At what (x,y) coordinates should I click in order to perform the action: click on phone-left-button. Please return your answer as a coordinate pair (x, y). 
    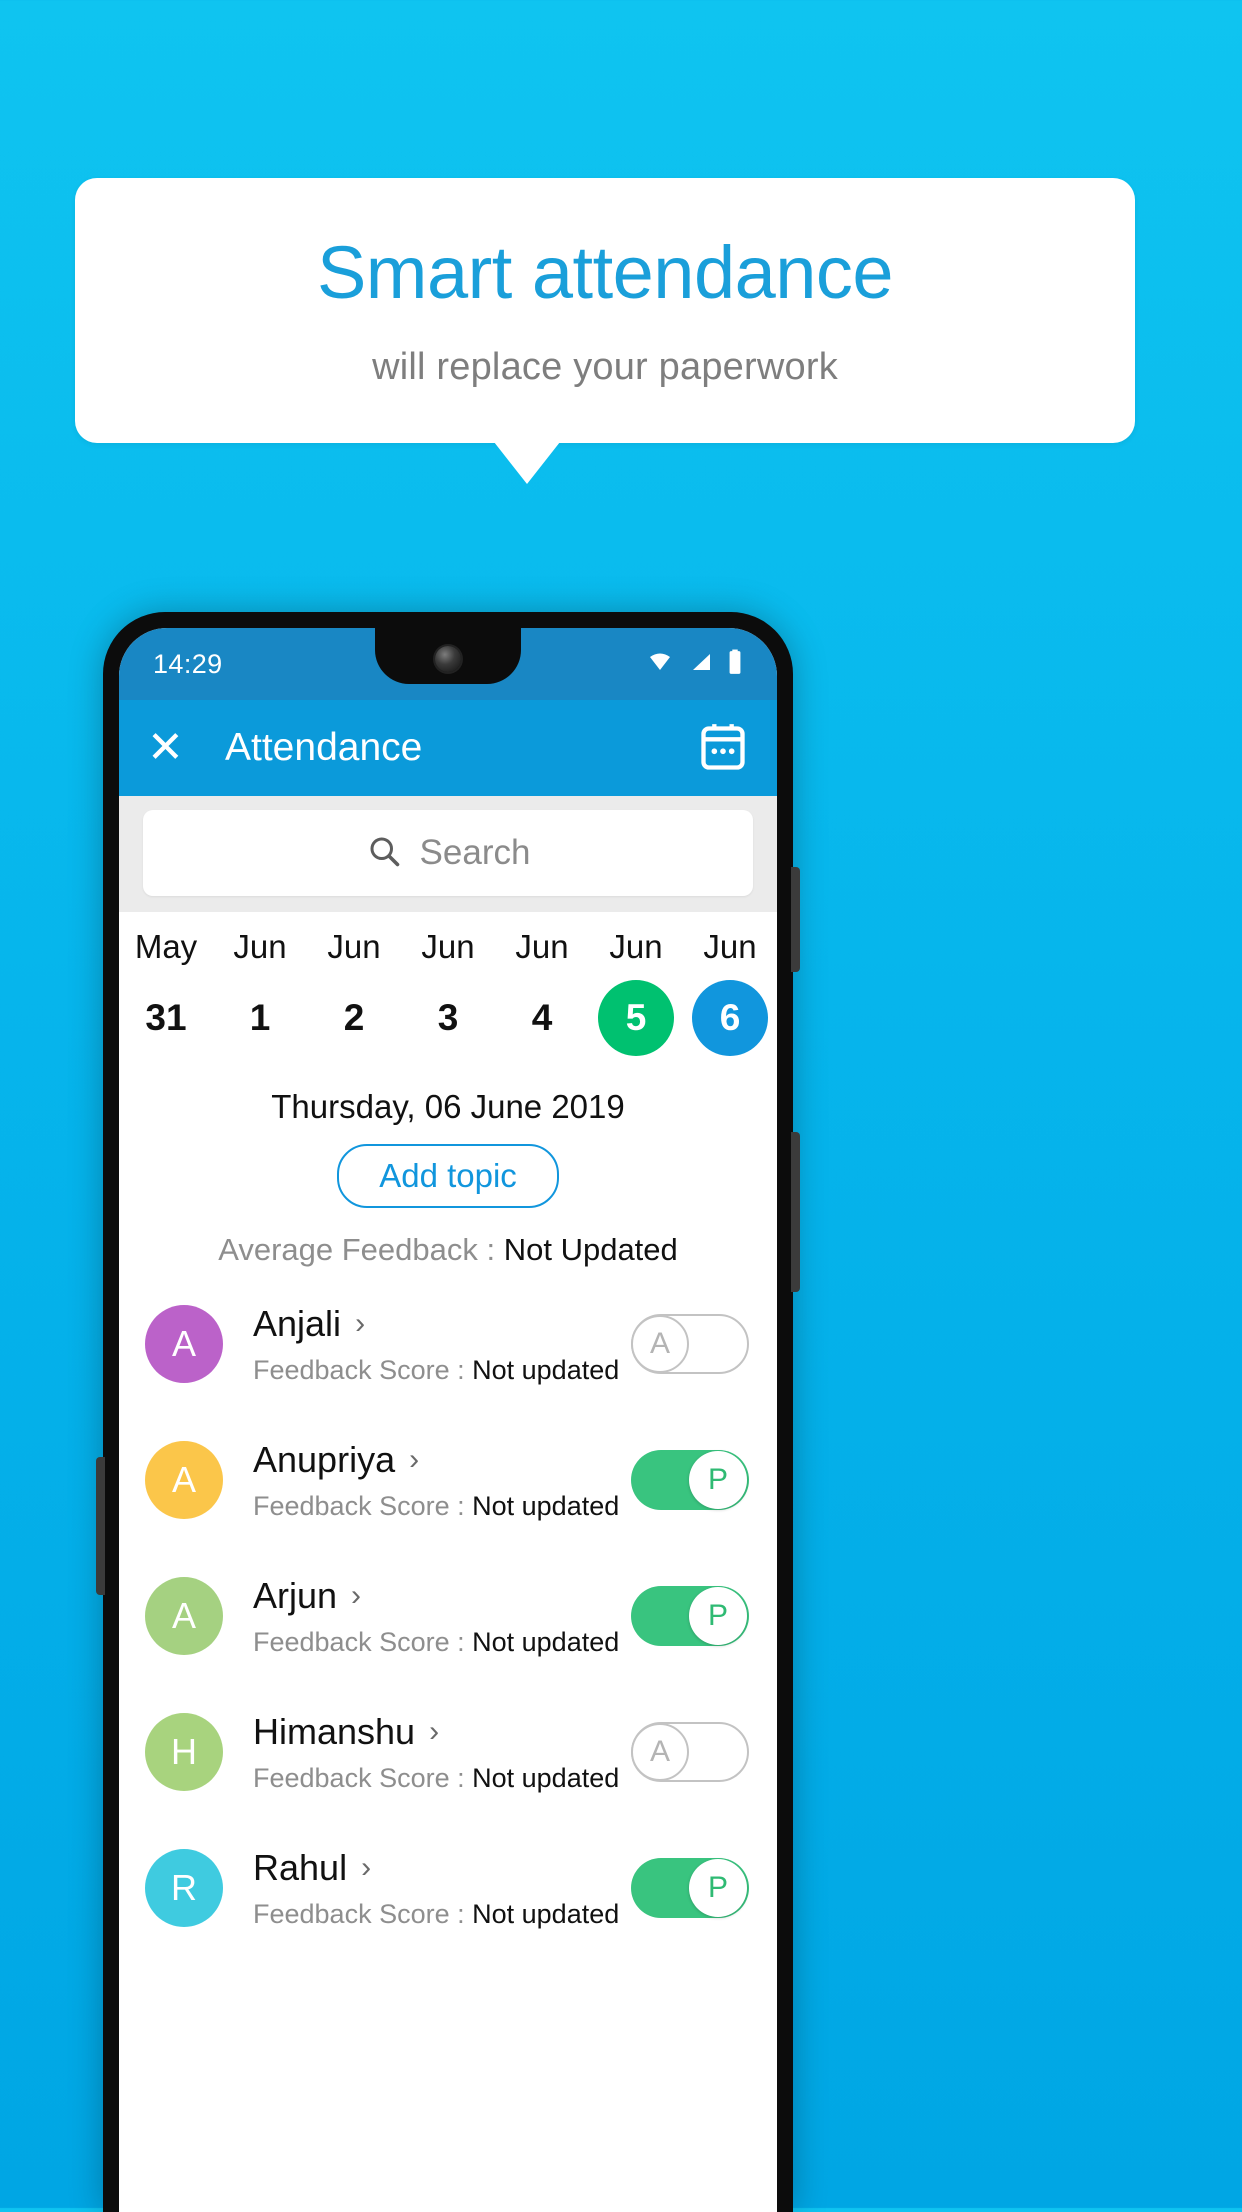
    Looking at the image, I should click on (100, 1526).